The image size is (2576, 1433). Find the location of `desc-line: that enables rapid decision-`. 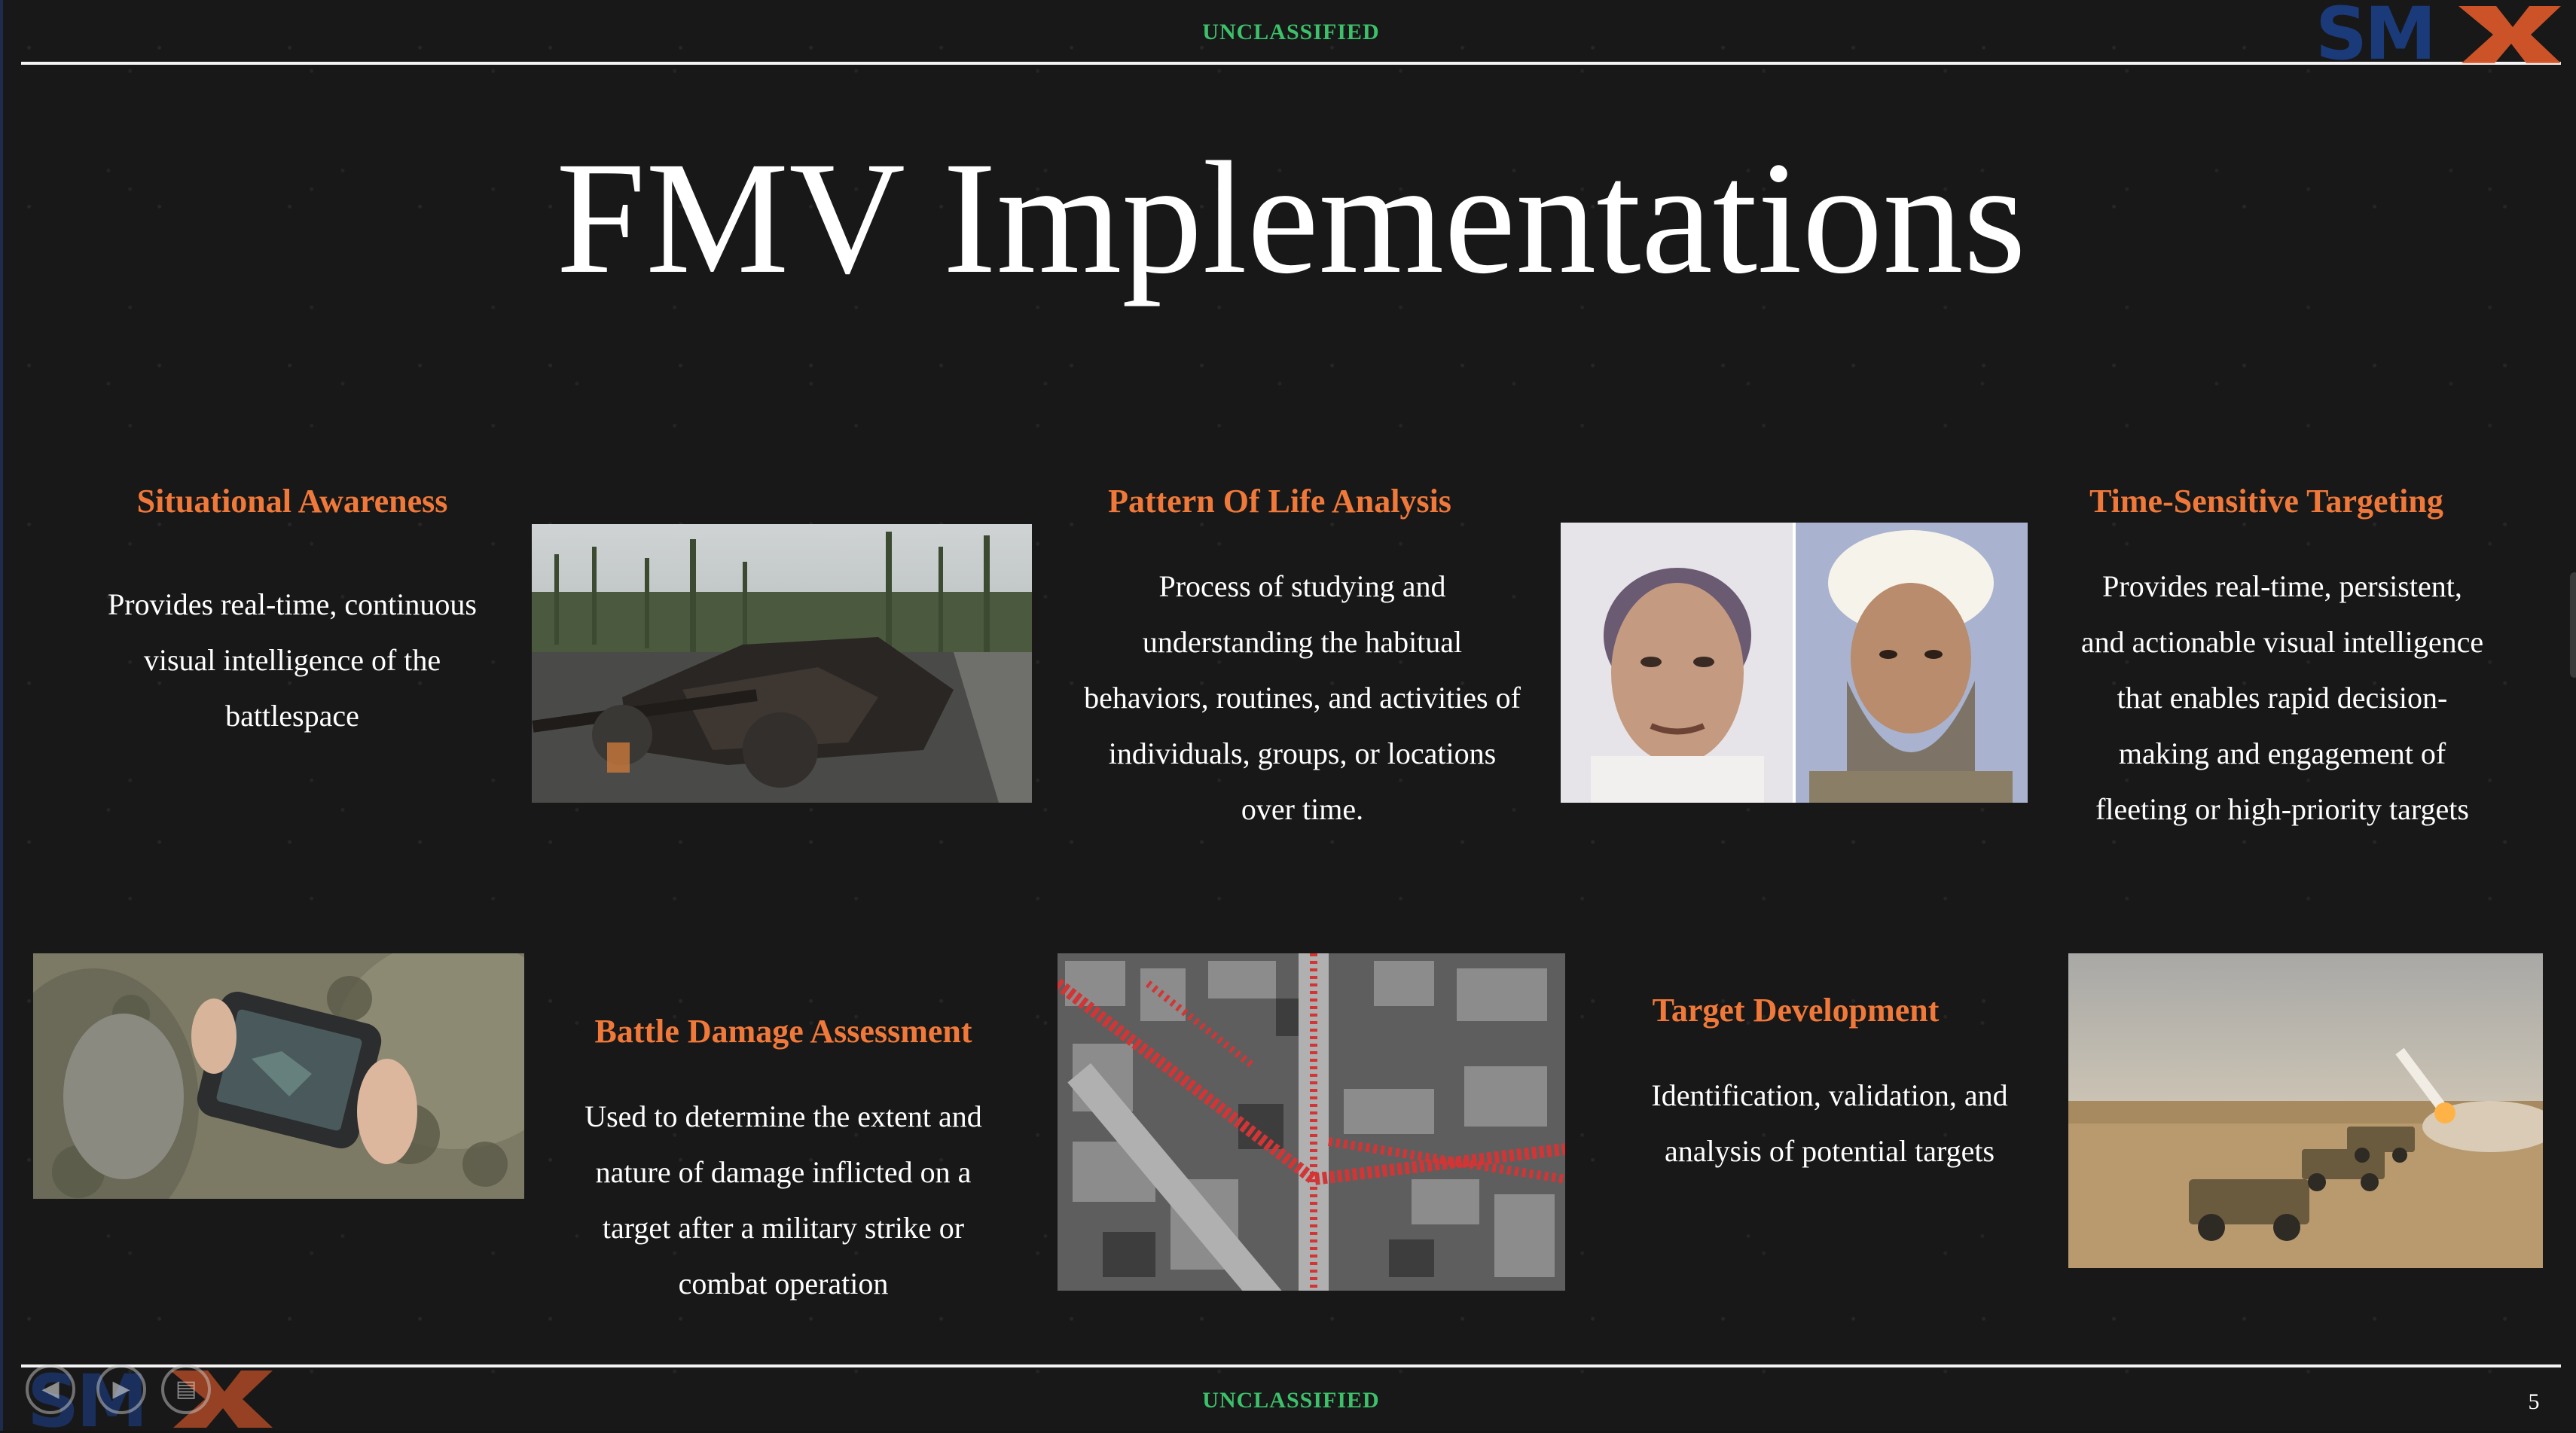

desc-line: that enables rapid decision- is located at coordinates (2283, 698).